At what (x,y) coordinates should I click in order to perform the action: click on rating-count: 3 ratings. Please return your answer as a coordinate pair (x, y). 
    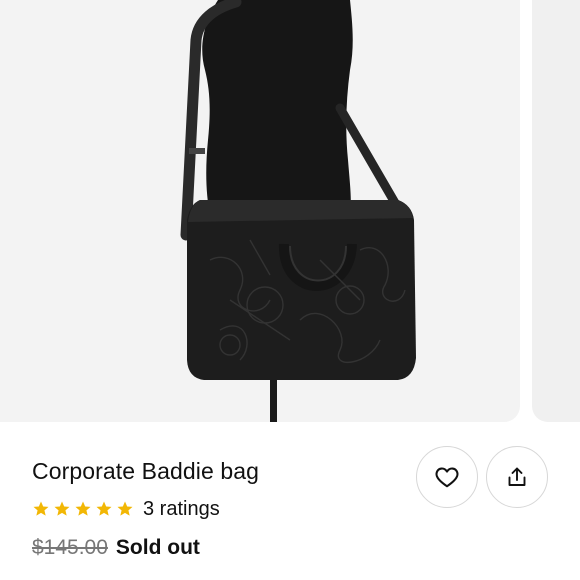
    Looking at the image, I should click on (181, 509).